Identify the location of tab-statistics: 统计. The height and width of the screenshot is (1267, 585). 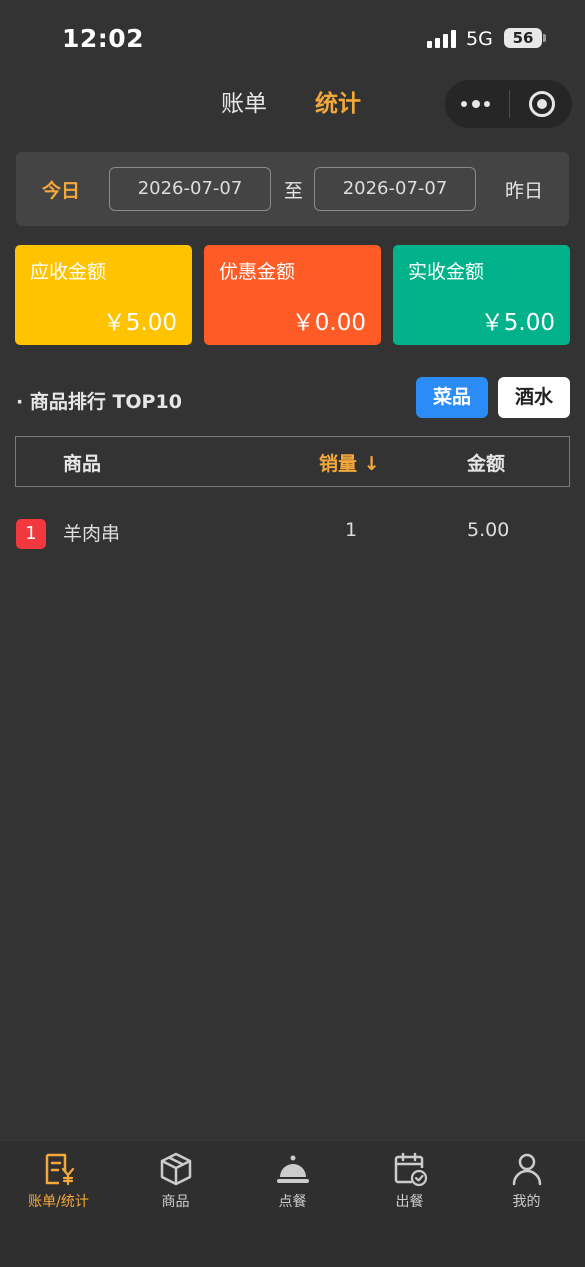
(338, 104).